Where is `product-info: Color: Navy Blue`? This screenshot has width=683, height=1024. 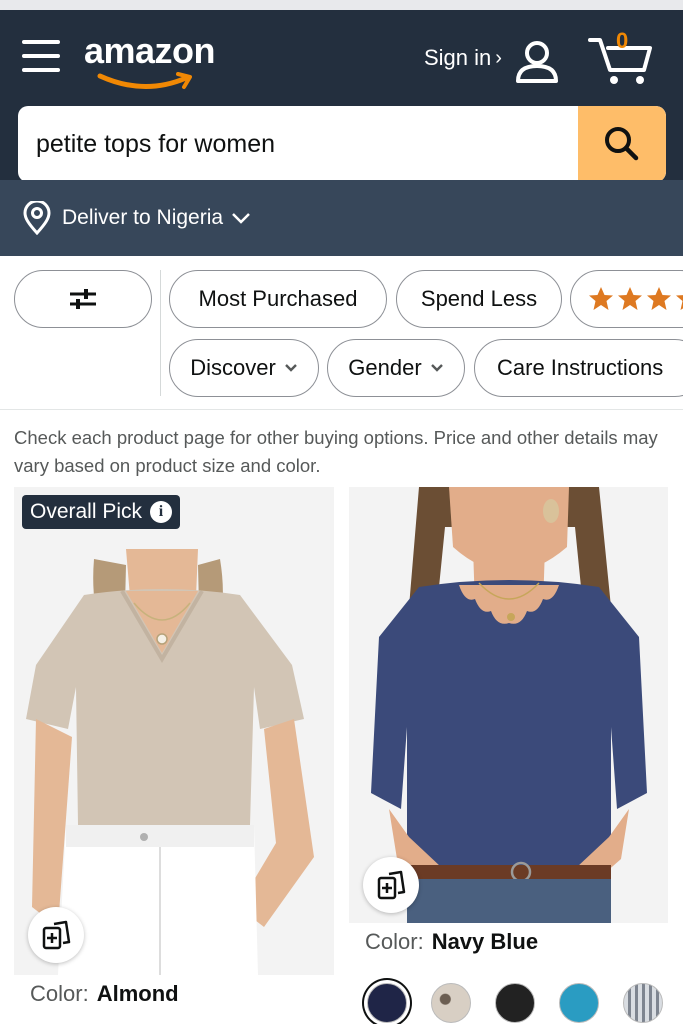 product-info: Color: Navy Blue is located at coordinates (508, 973).